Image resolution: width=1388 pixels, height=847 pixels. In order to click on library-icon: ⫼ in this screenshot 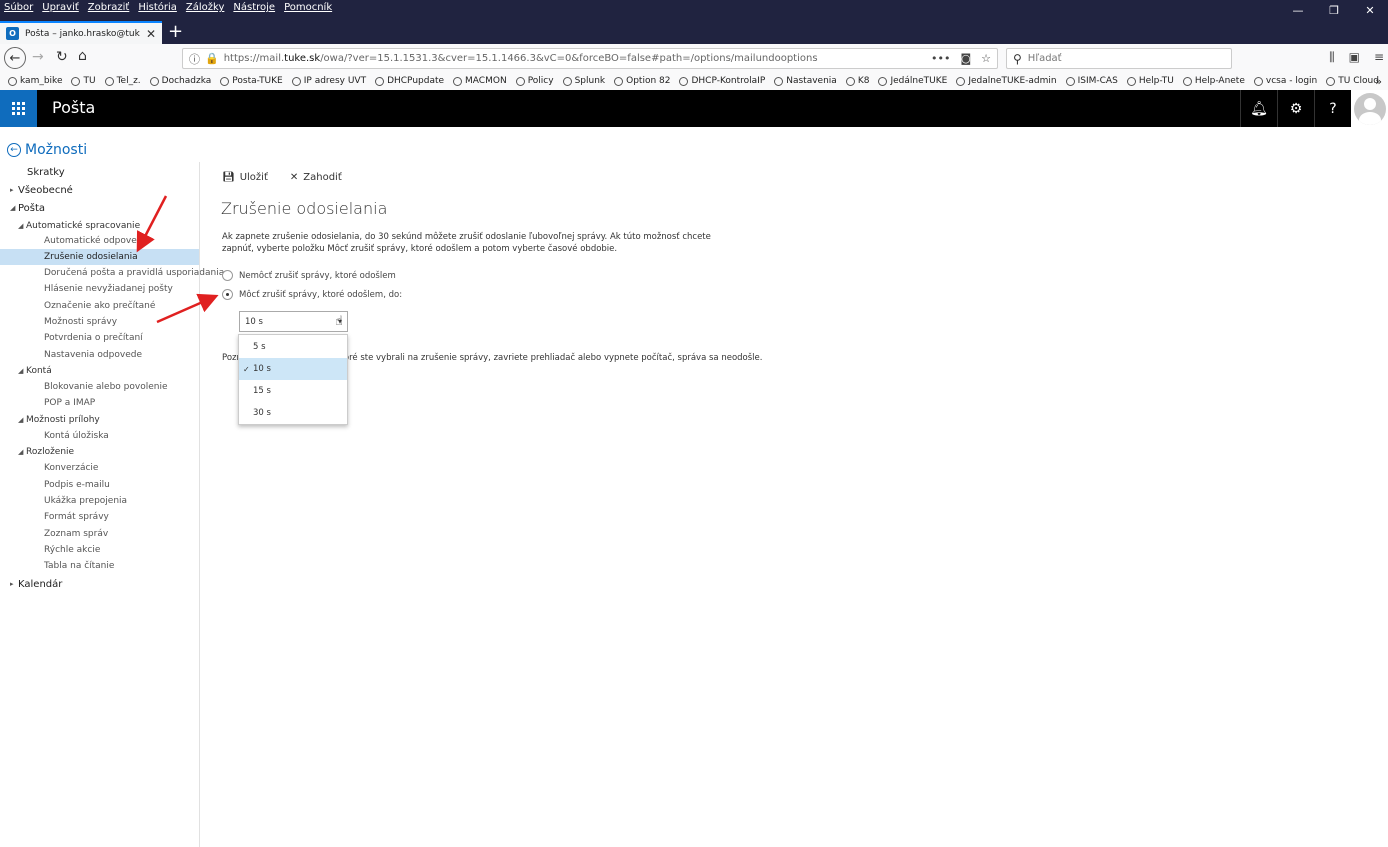, I will do `click(1332, 57)`.